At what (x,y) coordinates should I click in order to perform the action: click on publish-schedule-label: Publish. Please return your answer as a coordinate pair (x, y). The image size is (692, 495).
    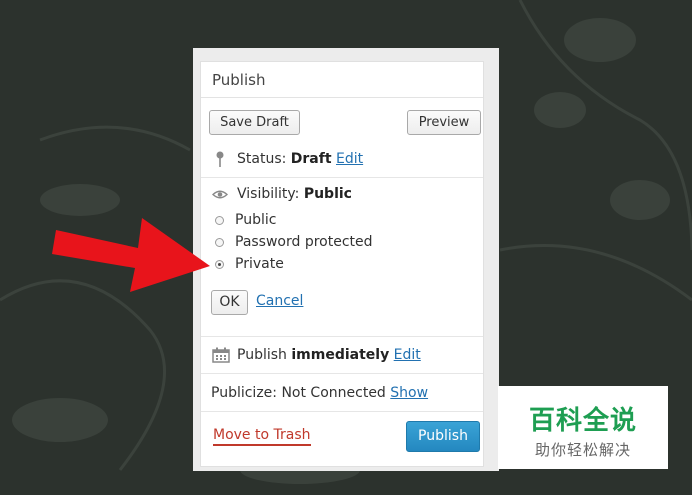
    Looking at the image, I should click on (262, 355).